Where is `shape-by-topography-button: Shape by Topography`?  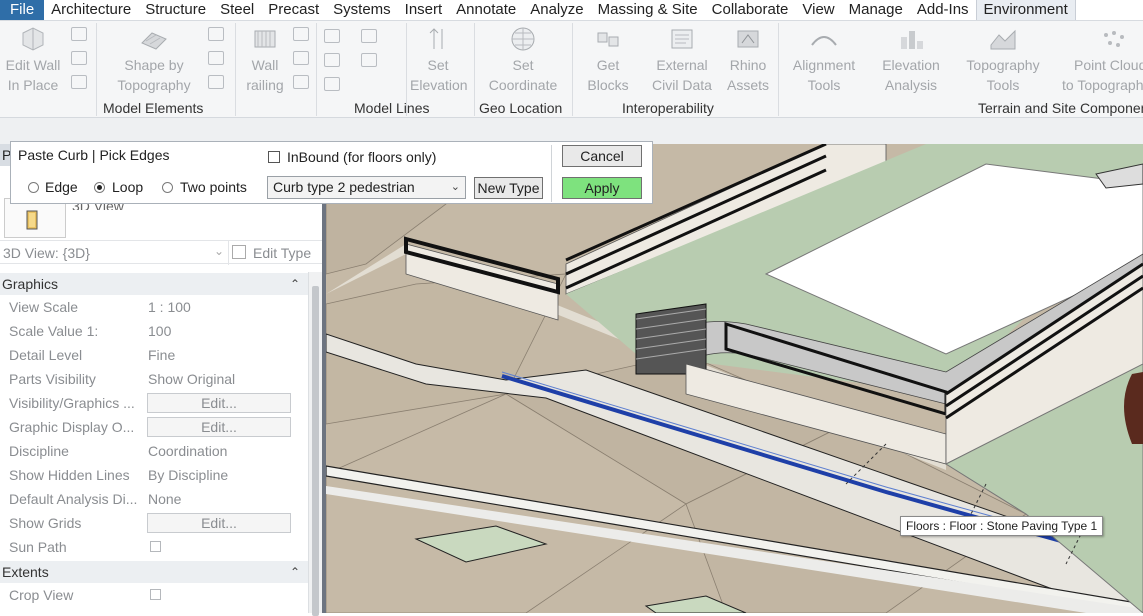
shape-by-topography-button: Shape by Topography is located at coordinates (154, 60).